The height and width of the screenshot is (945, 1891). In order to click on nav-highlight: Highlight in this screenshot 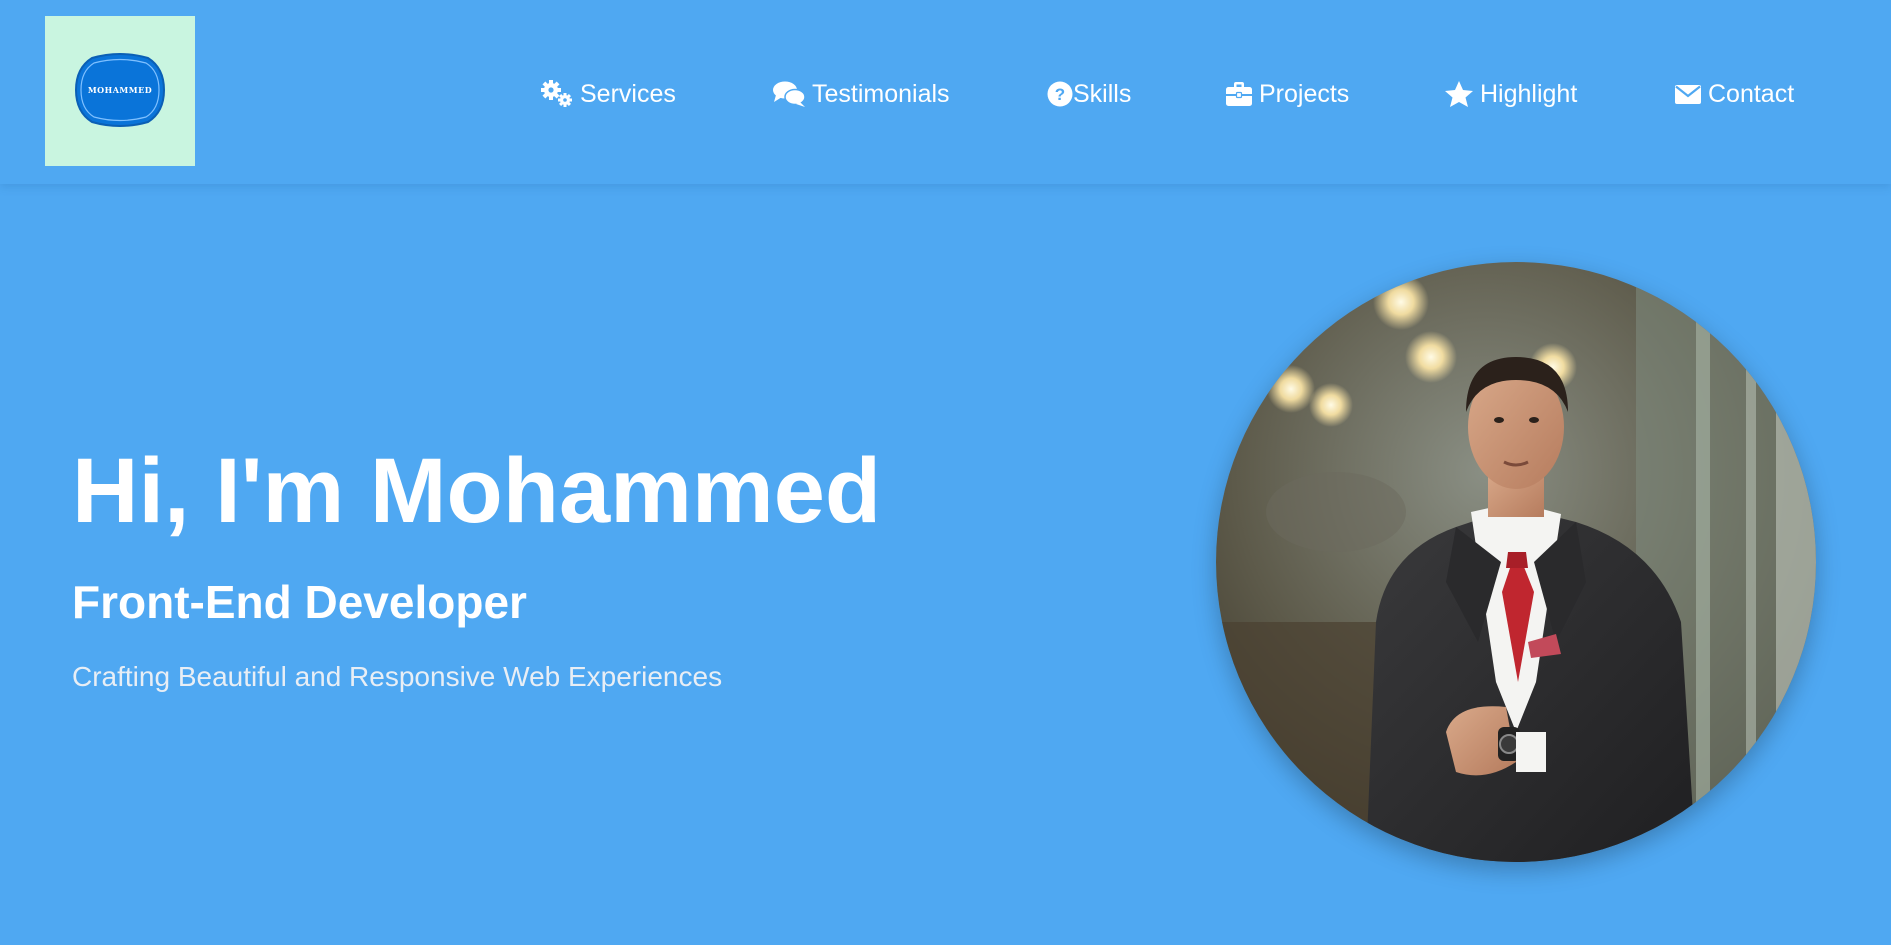, I will do `click(1510, 94)`.